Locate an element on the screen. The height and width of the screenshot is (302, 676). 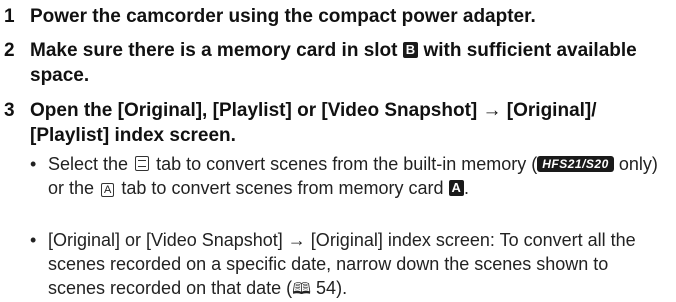
bullet-text-part: Select the is located at coordinates (88, 164).